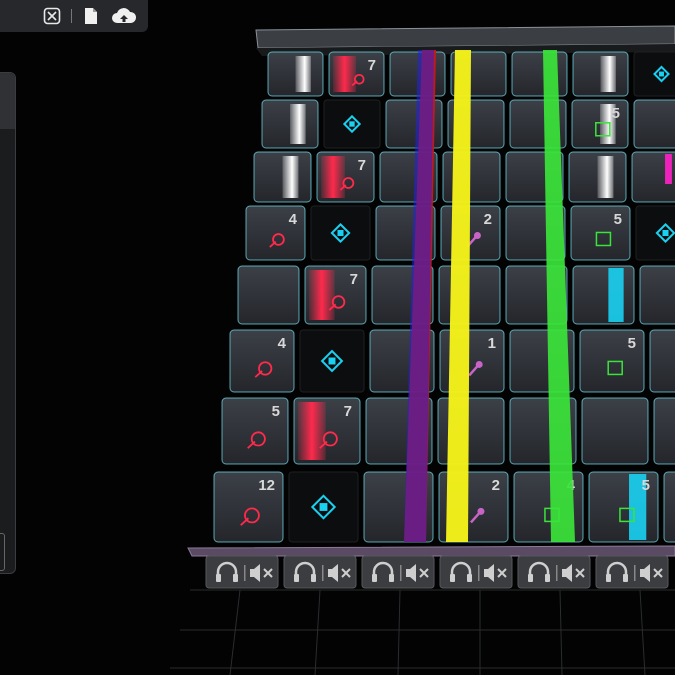  What do you see at coordinates (559, 296) in the screenshot?
I see `track-beam-green` at bounding box center [559, 296].